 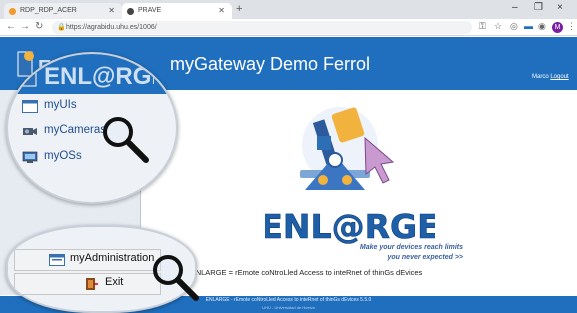 What do you see at coordinates (498, 26) in the screenshot?
I see `star-icon: ☆` at bounding box center [498, 26].